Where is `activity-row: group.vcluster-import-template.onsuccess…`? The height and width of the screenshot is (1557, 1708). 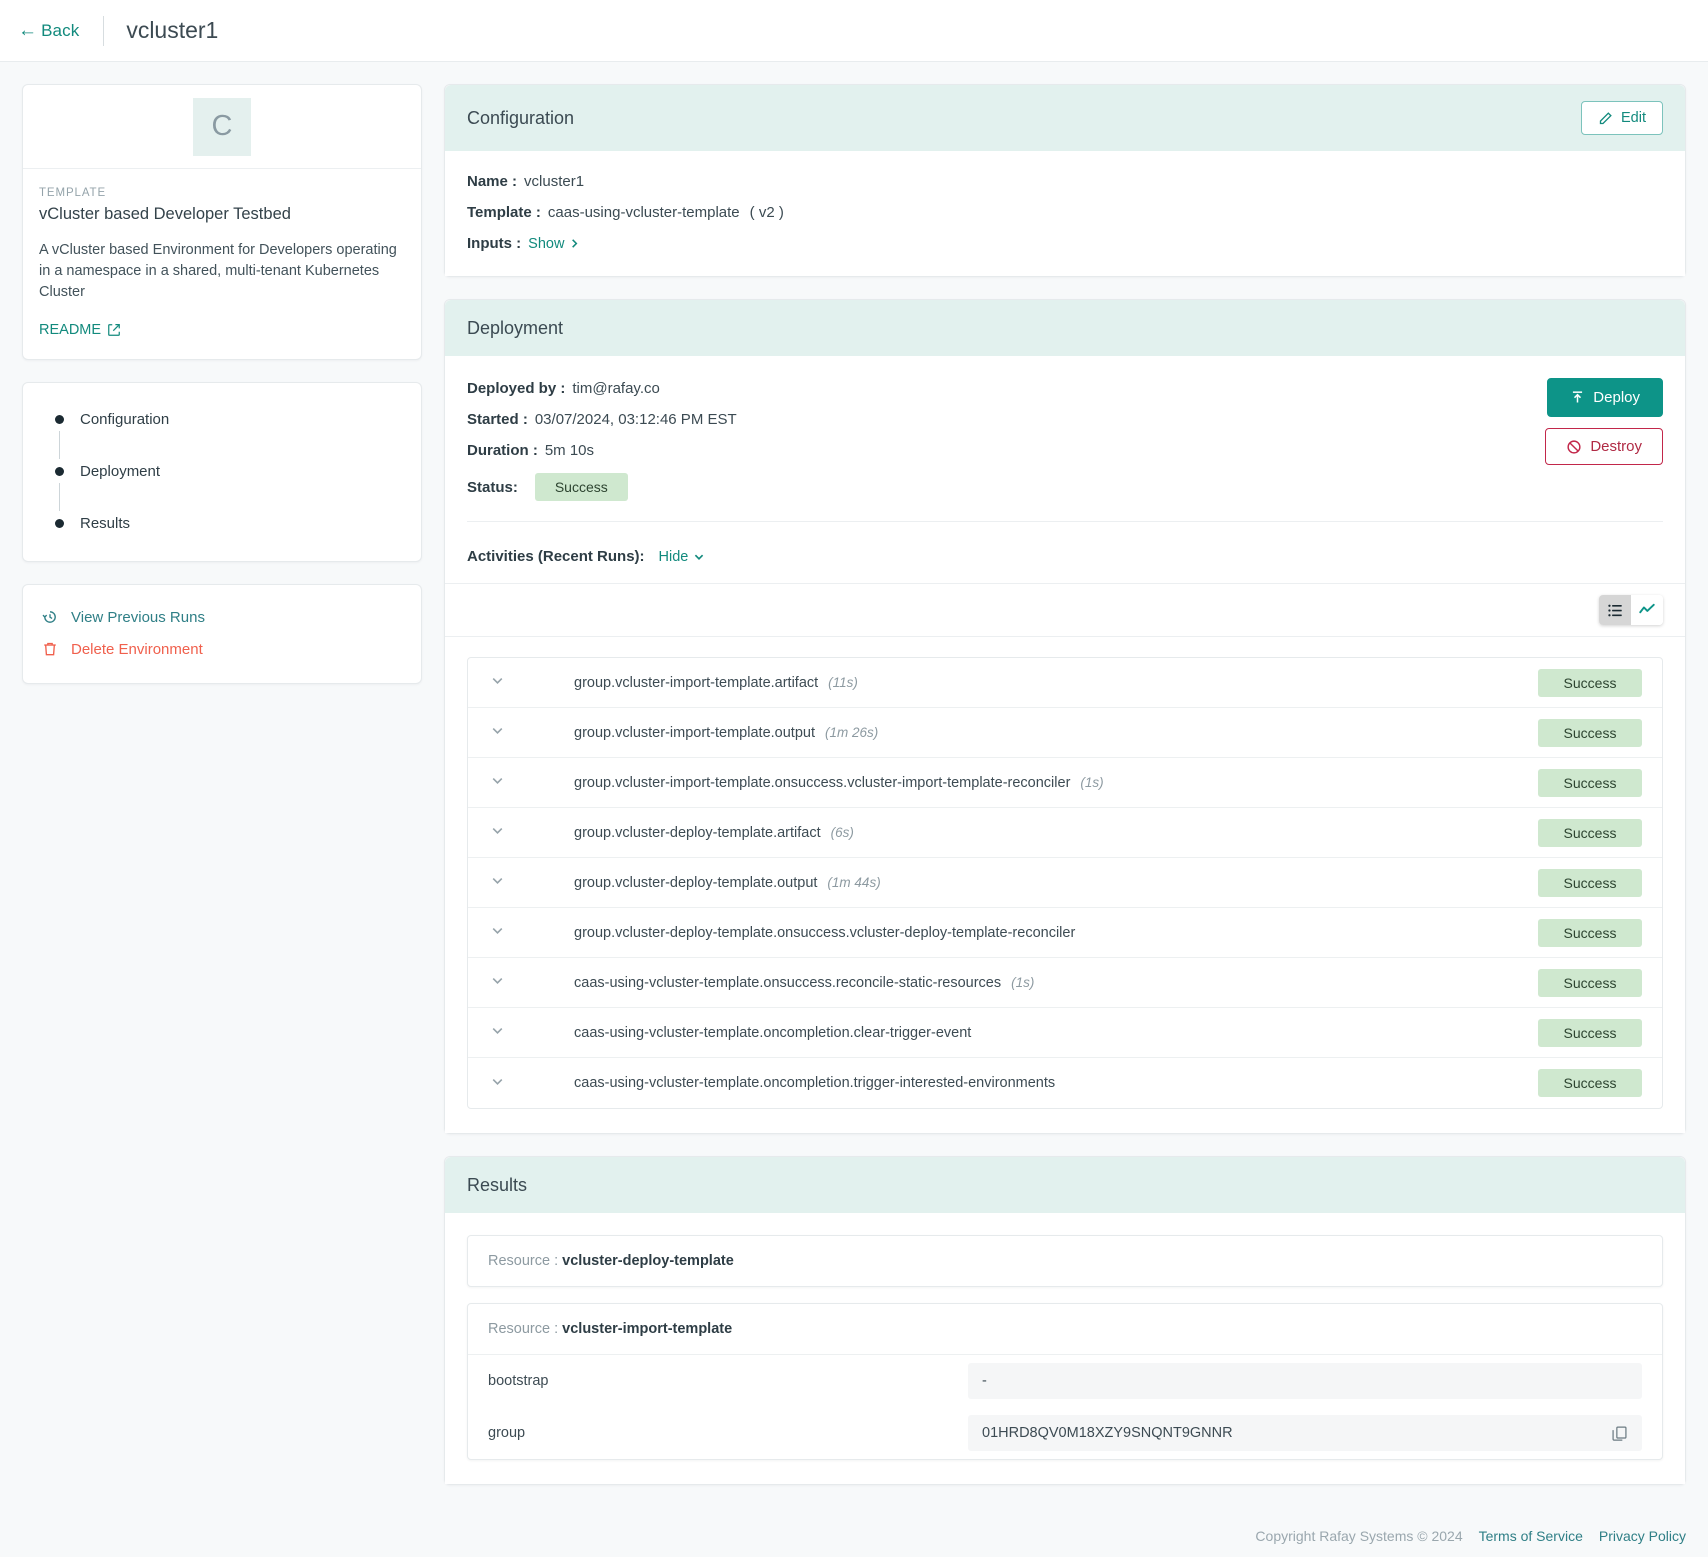
activity-row: group.vcluster-import-template.onsuccess… is located at coordinates (1065, 783).